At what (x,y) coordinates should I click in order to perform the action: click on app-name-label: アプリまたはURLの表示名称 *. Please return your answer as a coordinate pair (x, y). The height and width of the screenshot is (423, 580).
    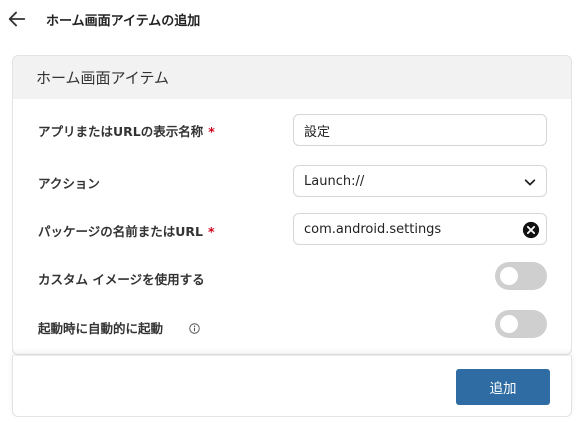
    Looking at the image, I should click on (126, 130).